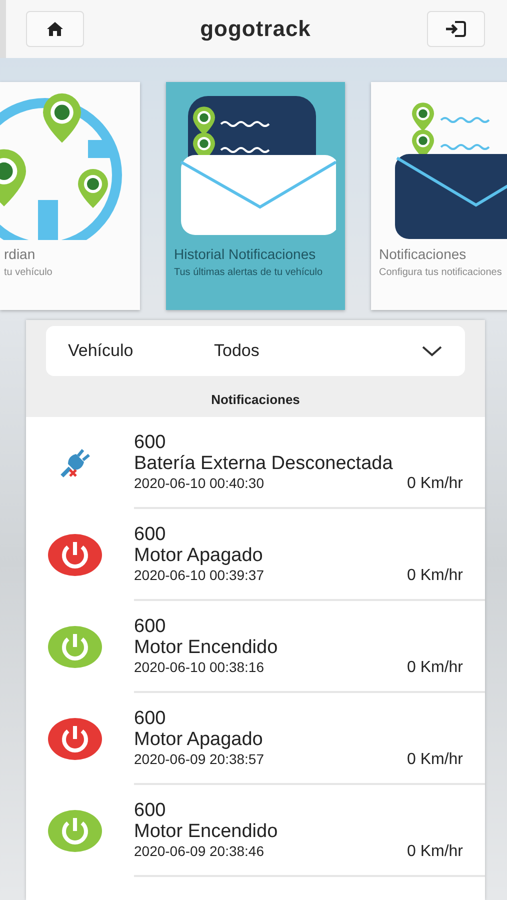 The image size is (507, 900). What do you see at coordinates (199, 483) in the screenshot?
I see `event-time: 2020-06-10 00:40:30` at bounding box center [199, 483].